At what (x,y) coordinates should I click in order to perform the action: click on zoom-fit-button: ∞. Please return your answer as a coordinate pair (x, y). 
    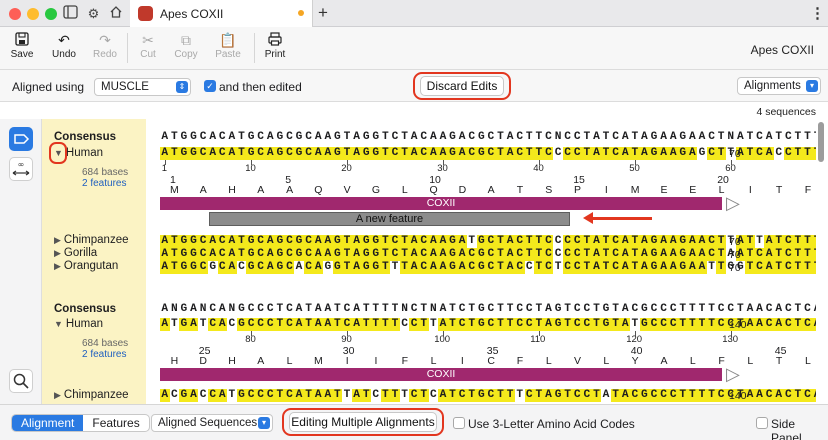
    Looking at the image, I should click on (21, 169).